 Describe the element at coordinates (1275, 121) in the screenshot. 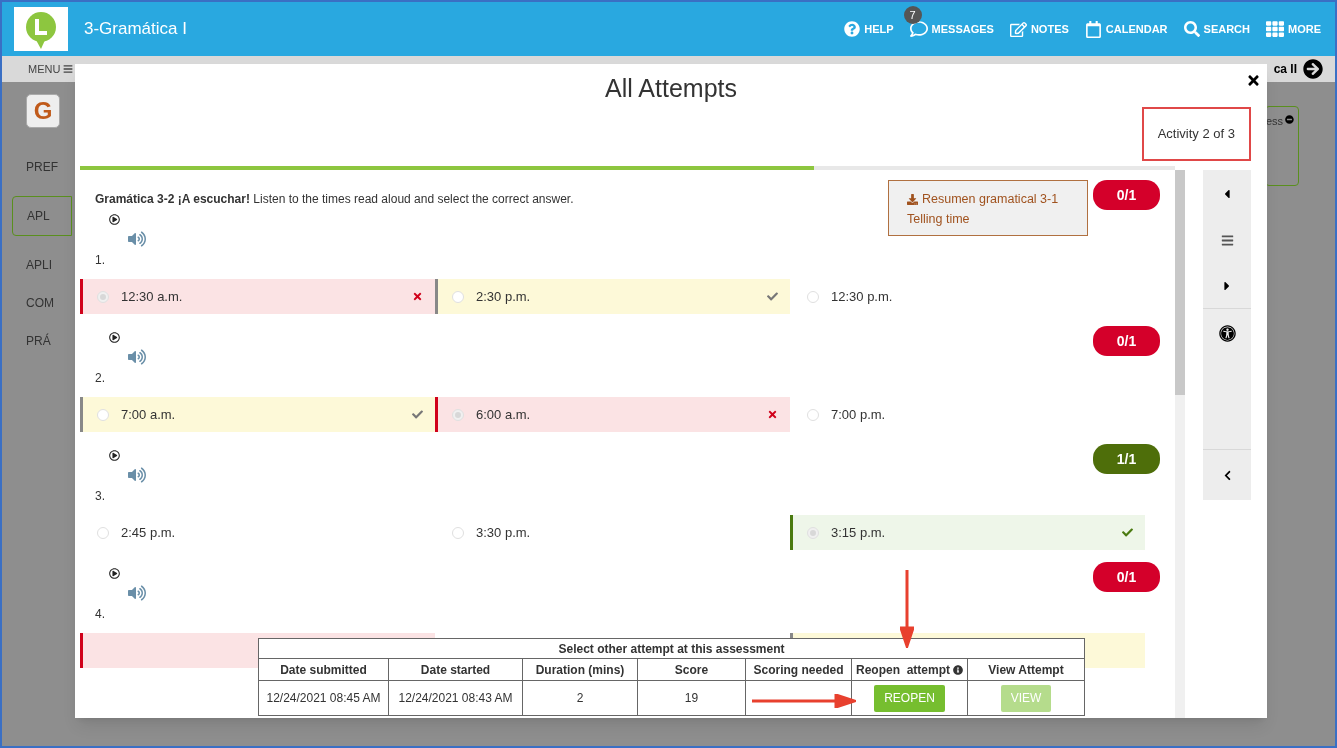

I see `card-text: ess` at that location.